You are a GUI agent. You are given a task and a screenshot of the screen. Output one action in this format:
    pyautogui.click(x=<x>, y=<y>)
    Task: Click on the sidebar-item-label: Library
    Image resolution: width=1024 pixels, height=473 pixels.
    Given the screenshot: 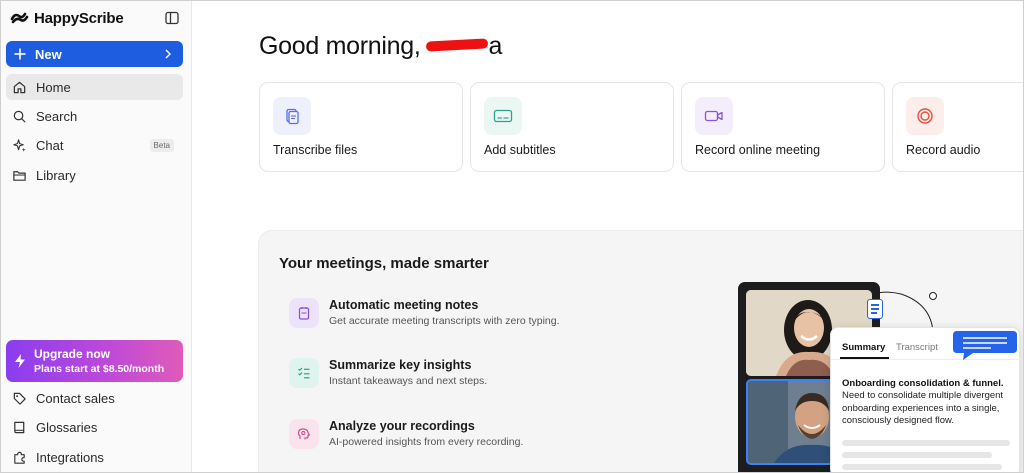 What is the action you would take?
    pyautogui.click(x=56, y=175)
    